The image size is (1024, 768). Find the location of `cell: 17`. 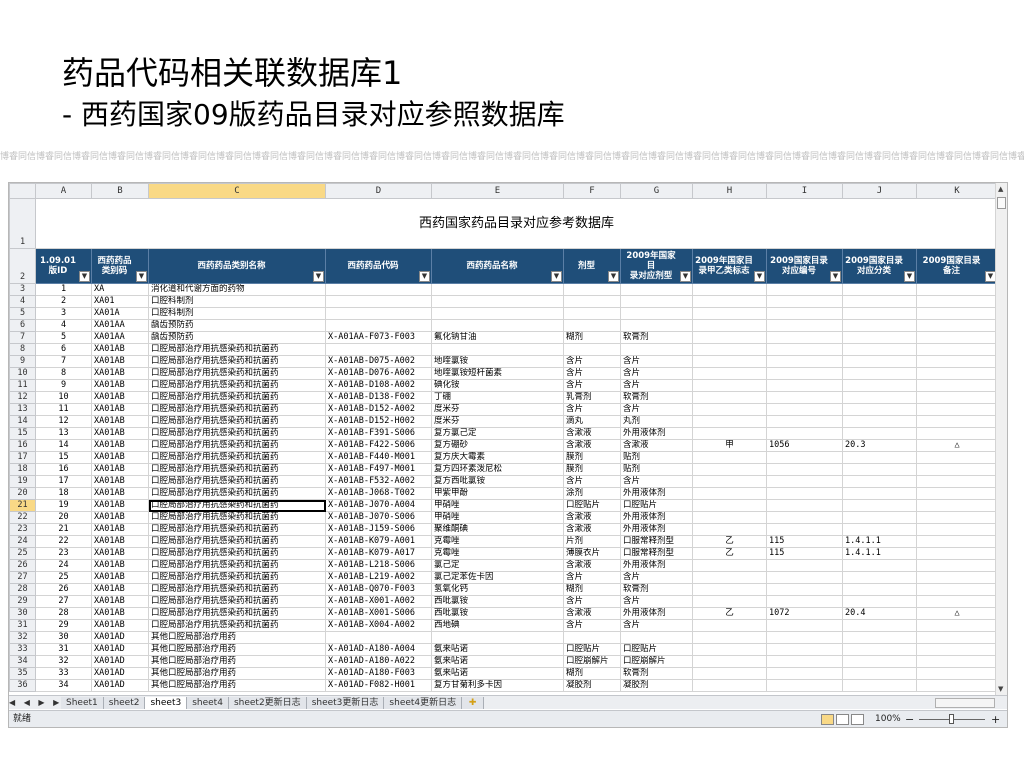

cell: 17 is located at coordinates (63, 481).